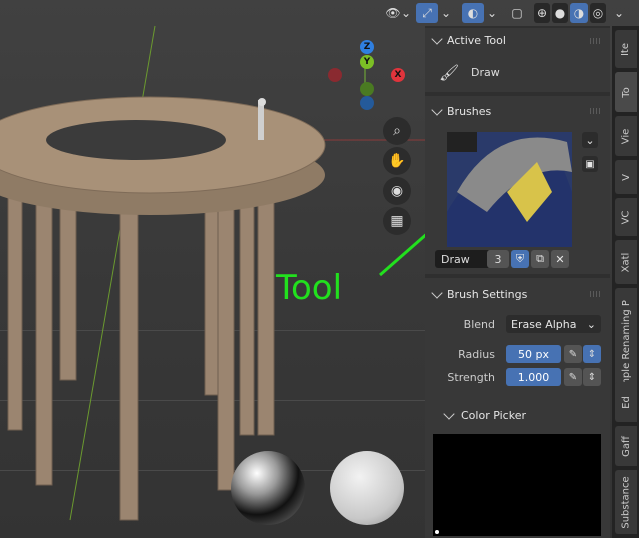  I want to click on blend-select: Erase Alpha ⌄, so click(553, 324).